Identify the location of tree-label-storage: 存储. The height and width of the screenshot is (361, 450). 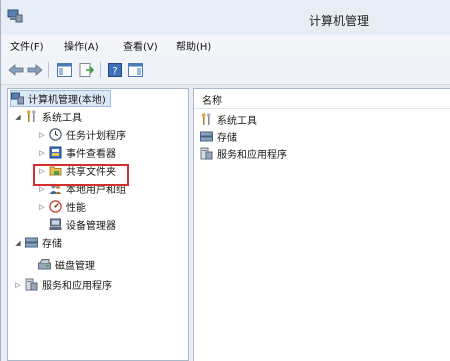
(52, 244).